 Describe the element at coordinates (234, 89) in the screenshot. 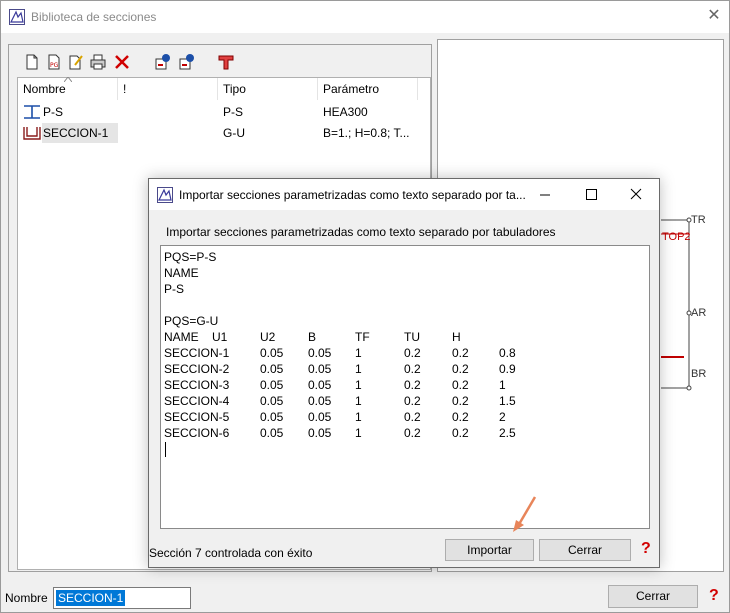

I see `column-header-label: Tipo` at that location.